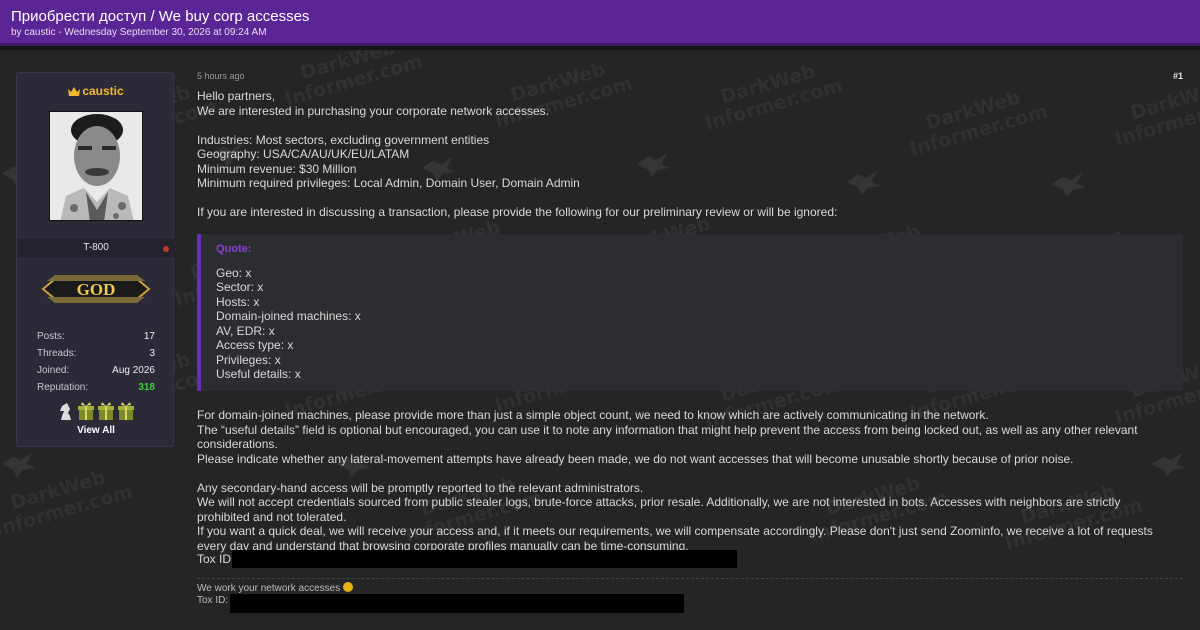 The image size is (1200, 630). What do you see at coordinates (275, 588) in the screenshot?
I see `signature-line: We work your network accesses` at bounding box center [275, 588].